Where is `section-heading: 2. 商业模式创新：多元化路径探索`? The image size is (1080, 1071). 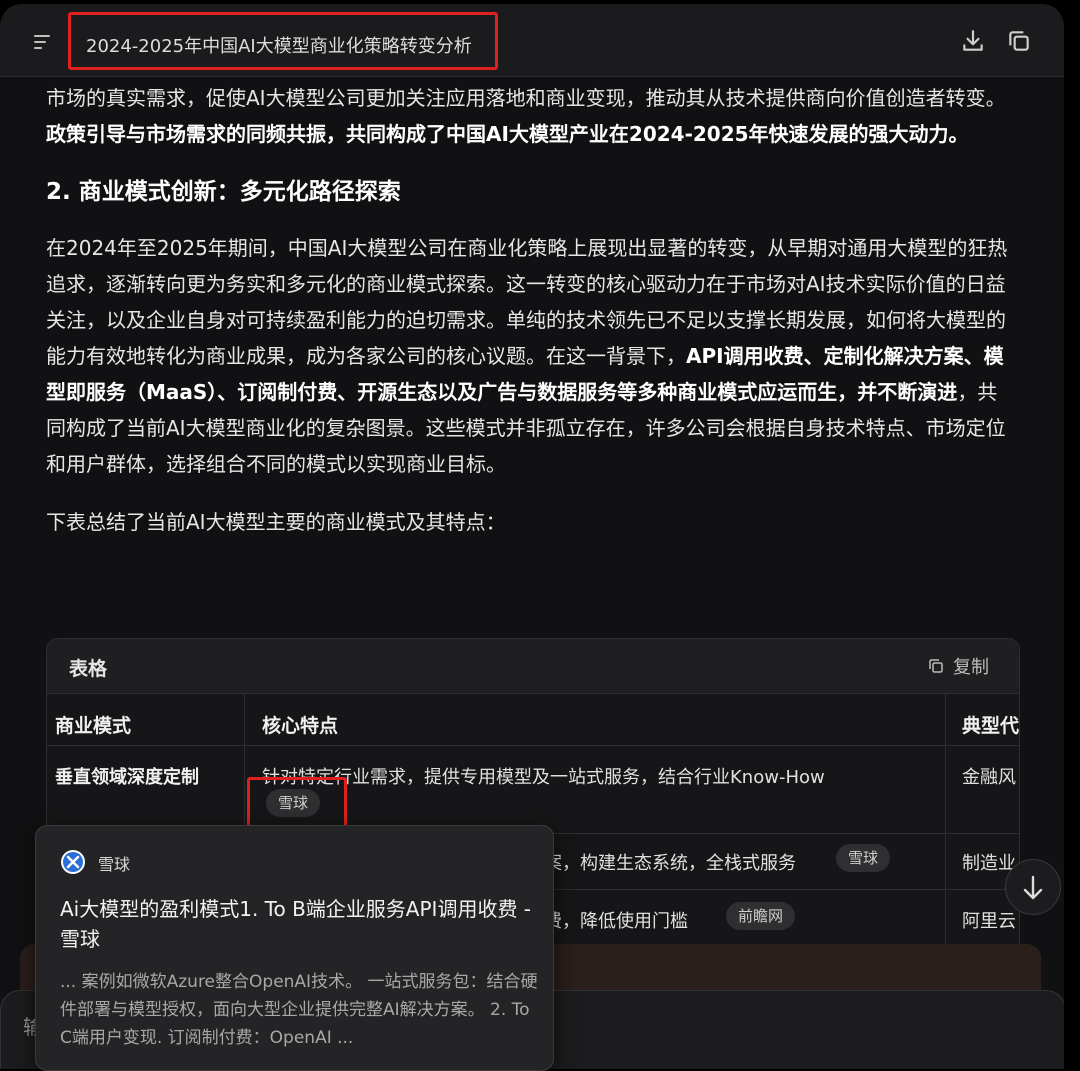 section-heading: 2. 商业模式创新：多元化路径探索 is located at coordinates (223, 192).